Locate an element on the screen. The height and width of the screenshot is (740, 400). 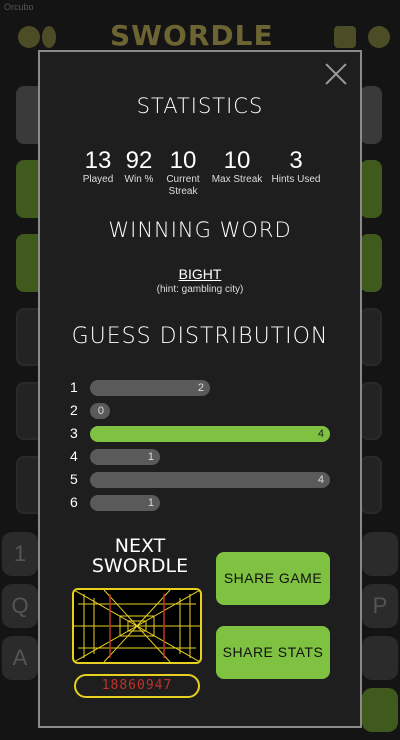
stat-played: 13 Played is located at coordinates (98, 173).